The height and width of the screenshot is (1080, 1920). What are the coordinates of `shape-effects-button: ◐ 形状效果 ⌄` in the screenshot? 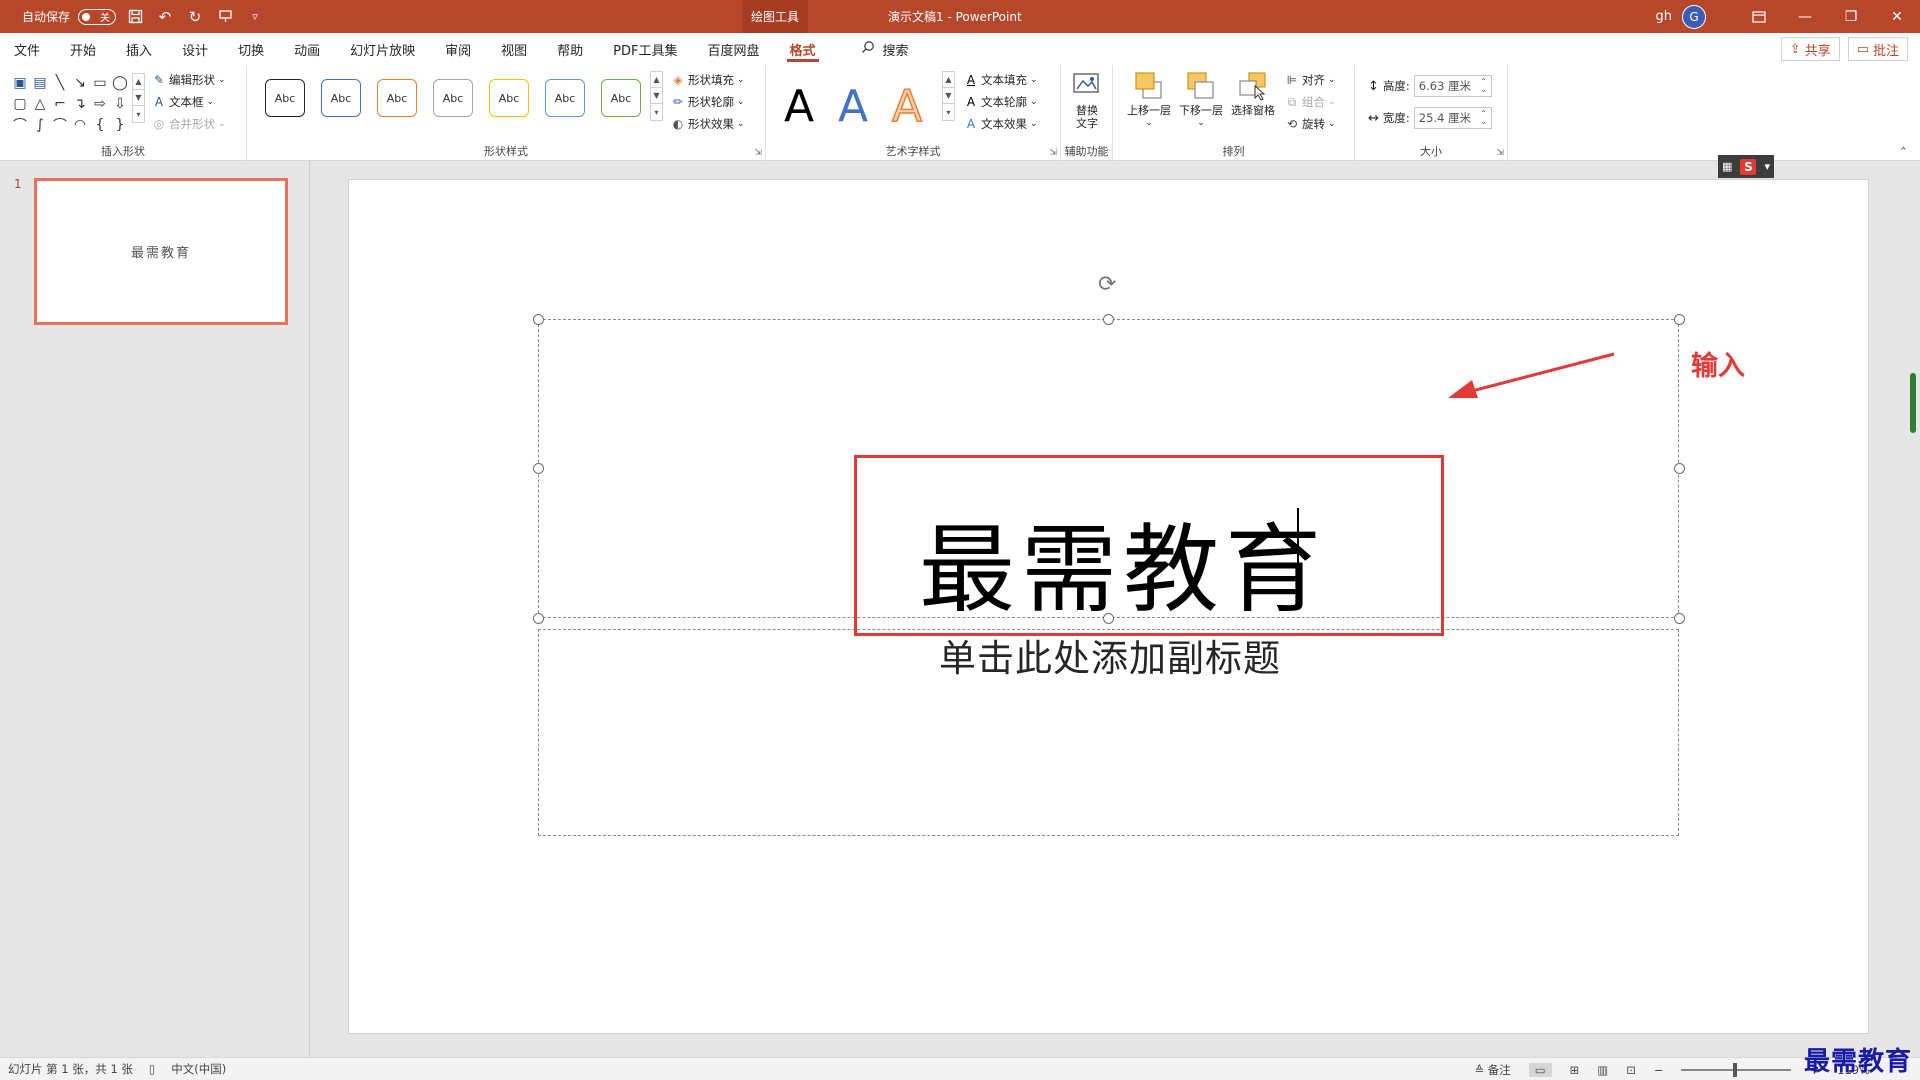 It's located at (708, 124).